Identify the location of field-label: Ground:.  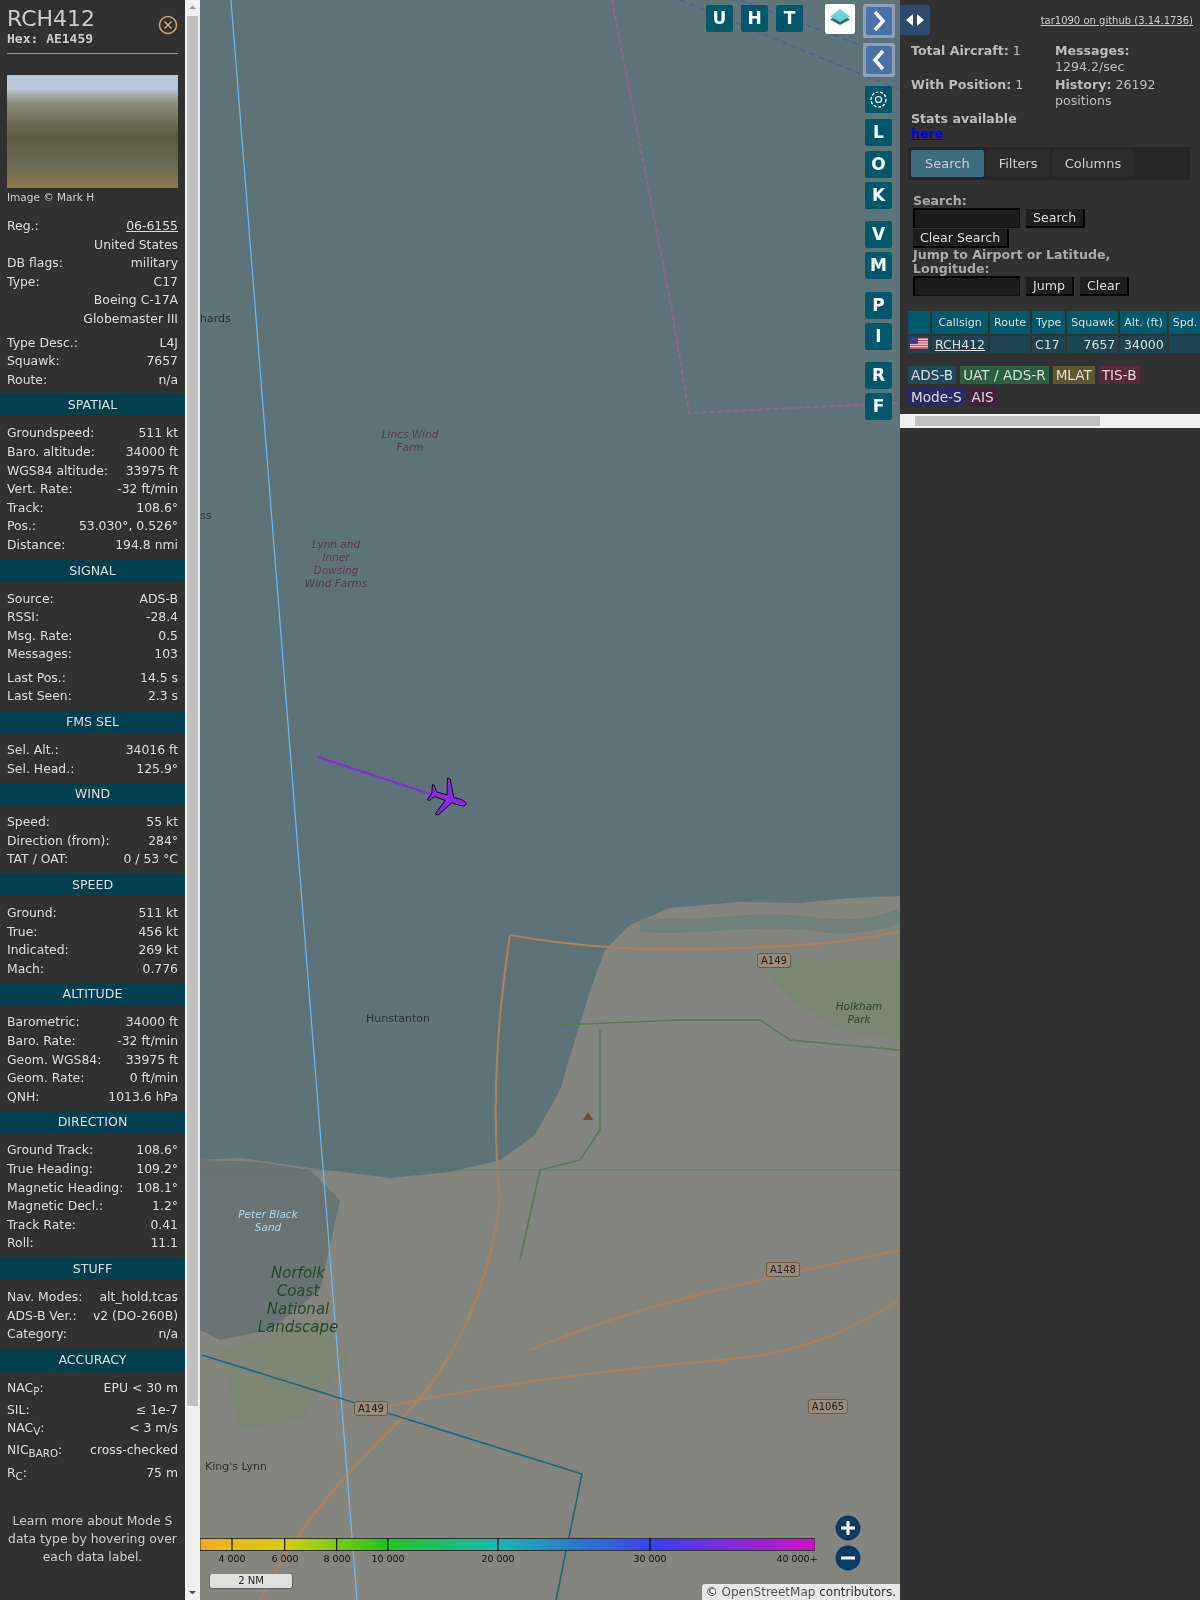
(32, 913).